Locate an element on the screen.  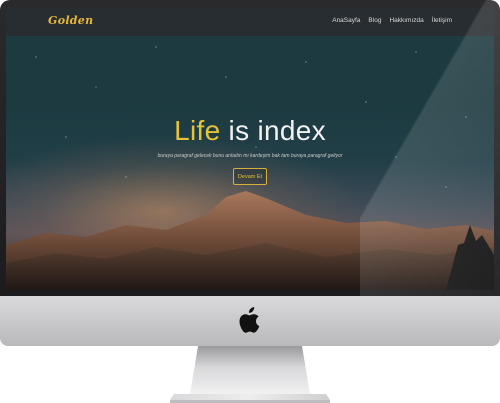
hero-title: Life is index is located at coordinates (250, 131).